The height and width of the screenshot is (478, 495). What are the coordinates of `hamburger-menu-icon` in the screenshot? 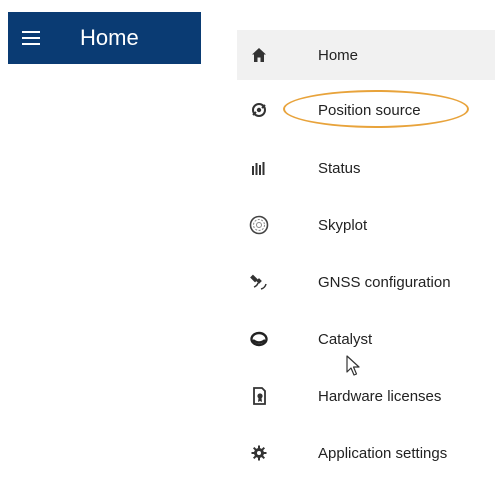 It's located at (31, 38).